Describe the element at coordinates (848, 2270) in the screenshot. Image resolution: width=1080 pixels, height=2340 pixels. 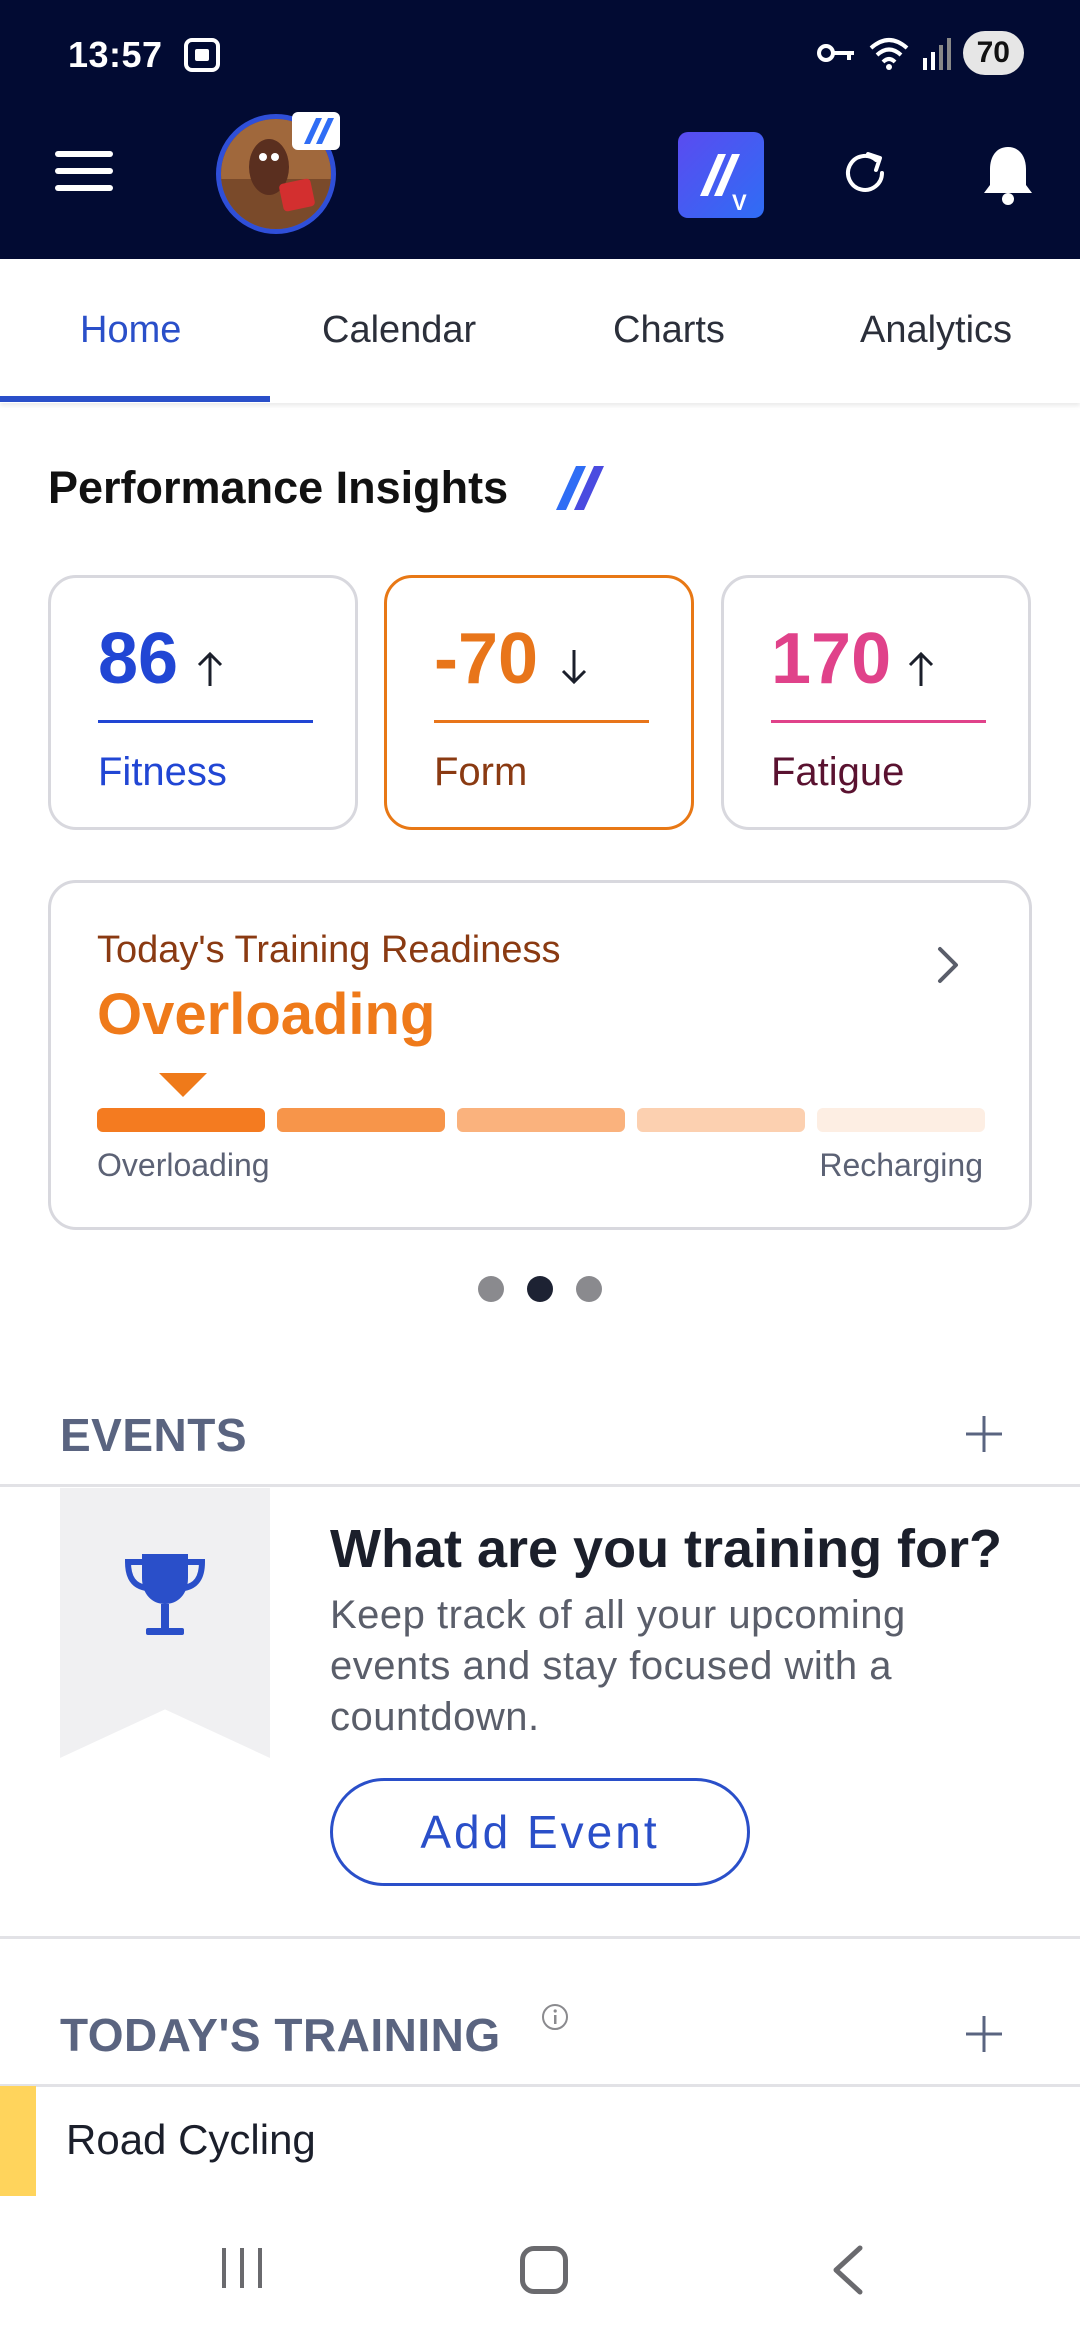
I see `back-icon` at that location.